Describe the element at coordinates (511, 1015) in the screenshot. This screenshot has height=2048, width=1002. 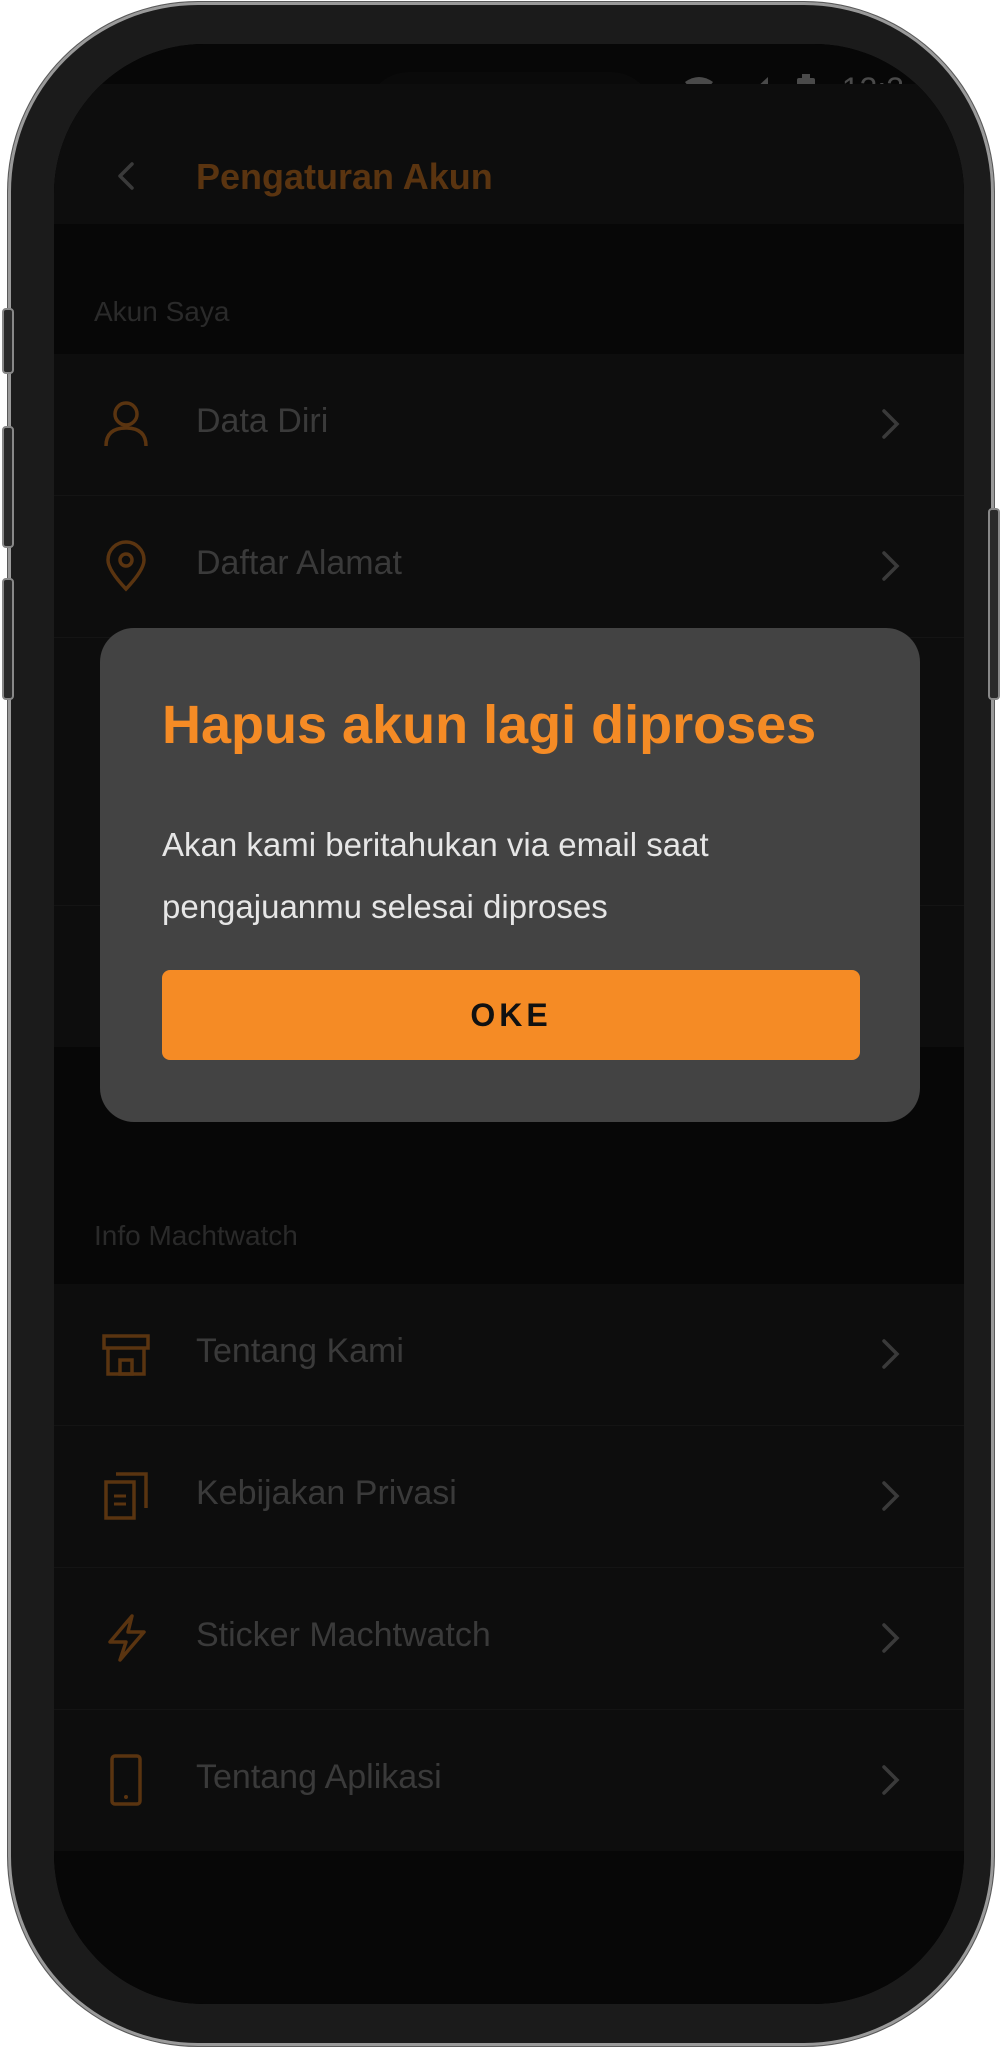
I see `ok-button: OKE` at that location.